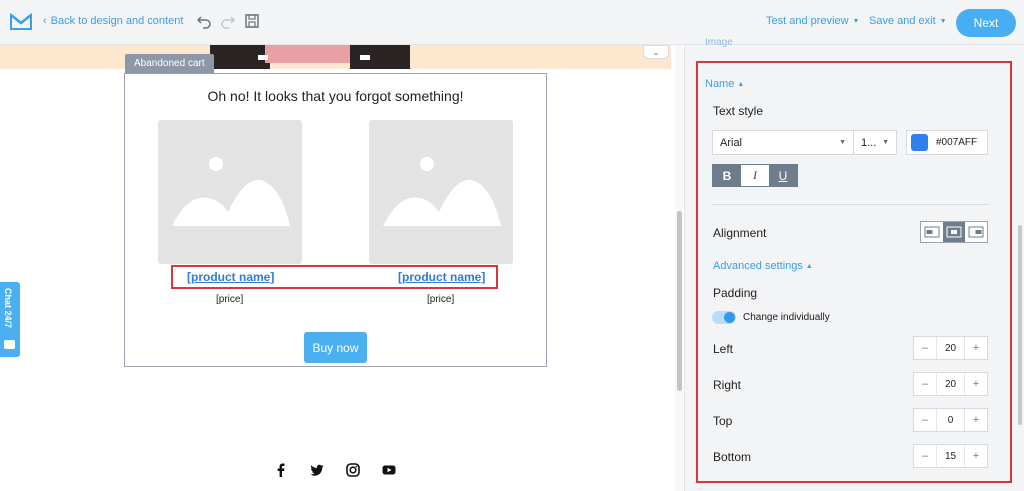  Describe the element at coordinates (807, 21) in the screenshot. I see `test-preview-label: Test and preview` at that location.